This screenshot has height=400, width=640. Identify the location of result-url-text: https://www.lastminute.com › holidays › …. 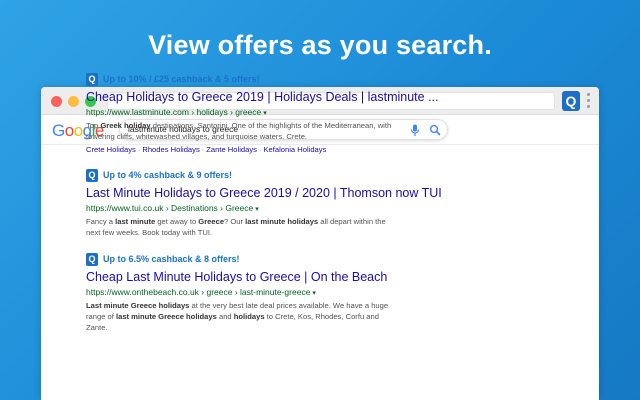
(174, 112).